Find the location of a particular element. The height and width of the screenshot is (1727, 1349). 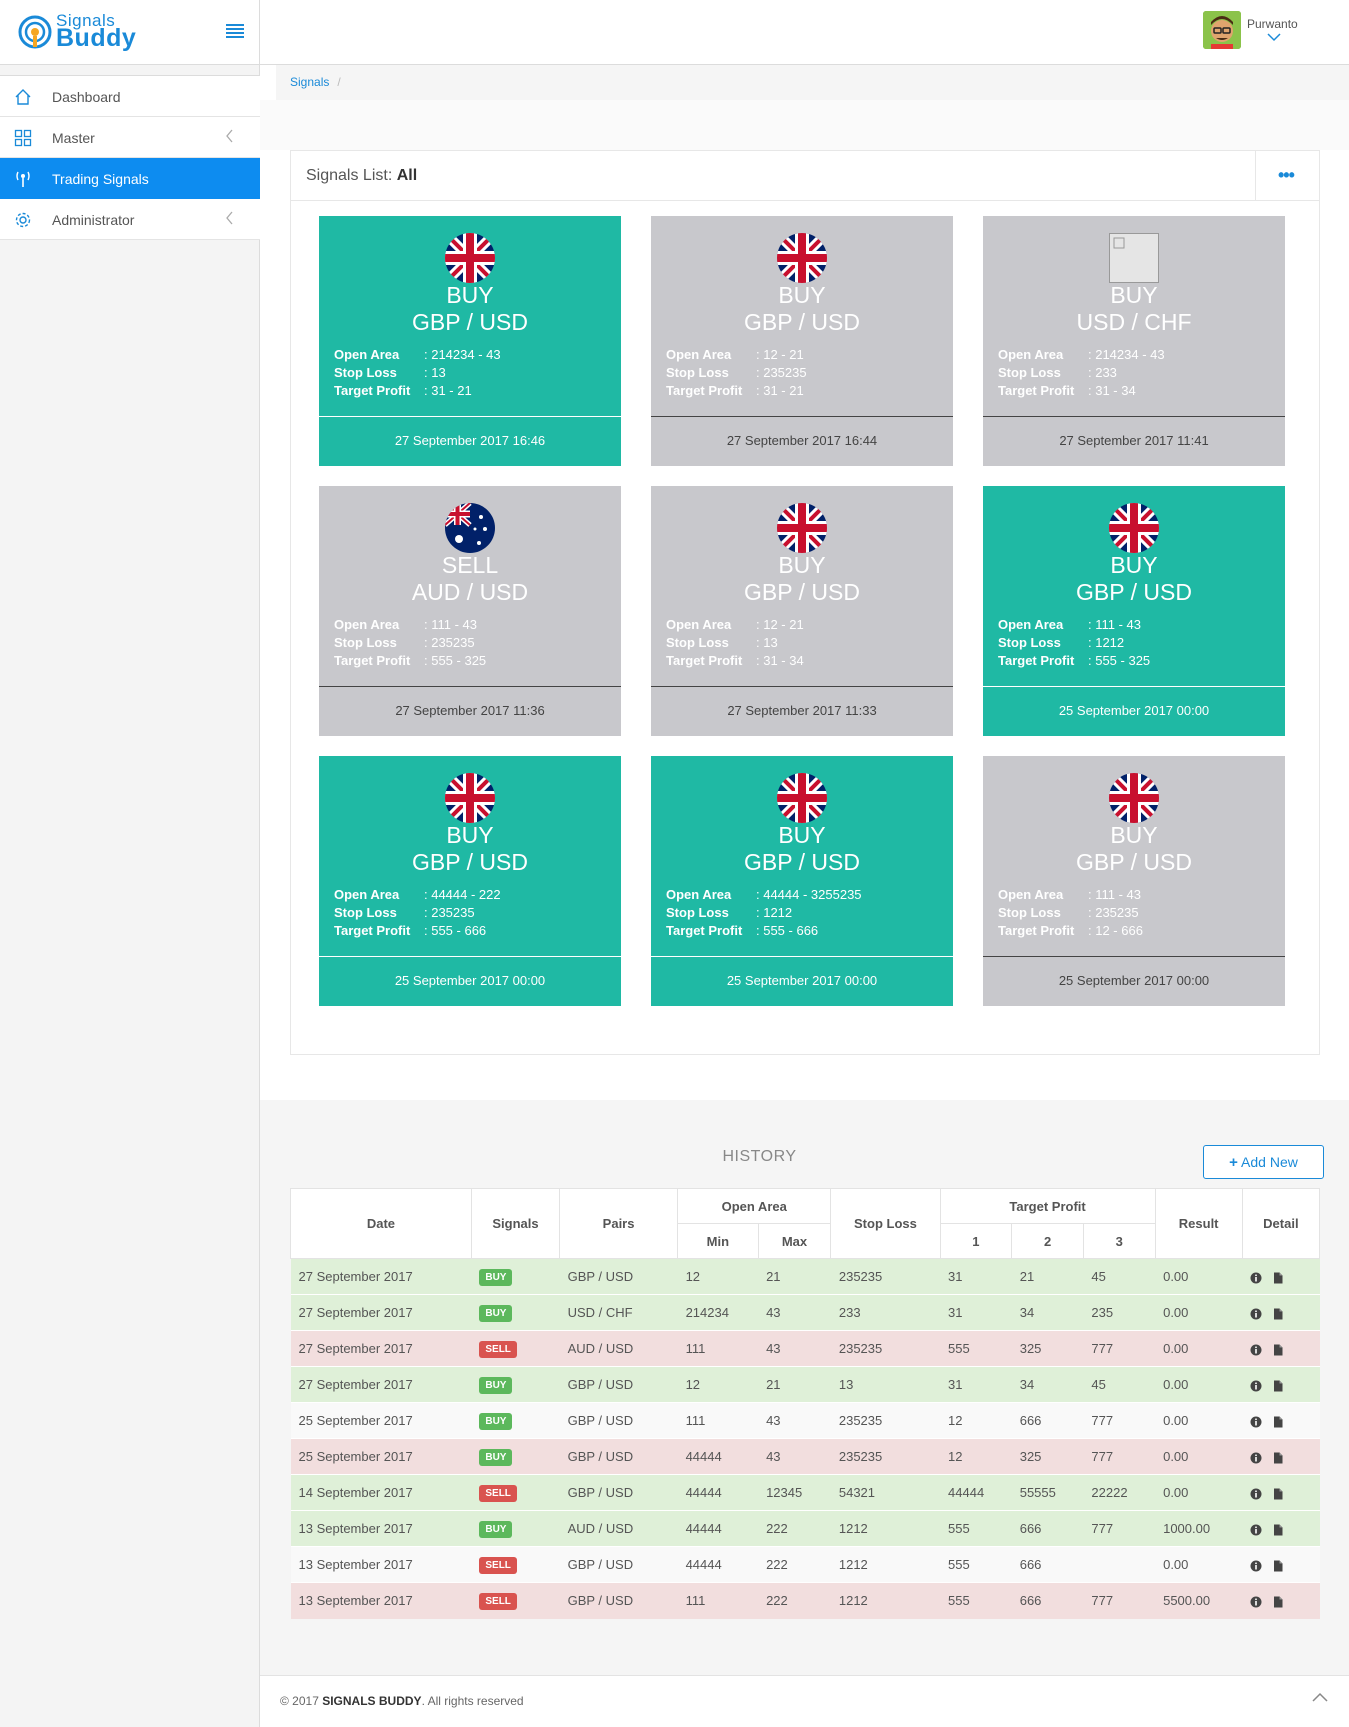

user-menu: Purwanto is located at coordinates (1268, 31).